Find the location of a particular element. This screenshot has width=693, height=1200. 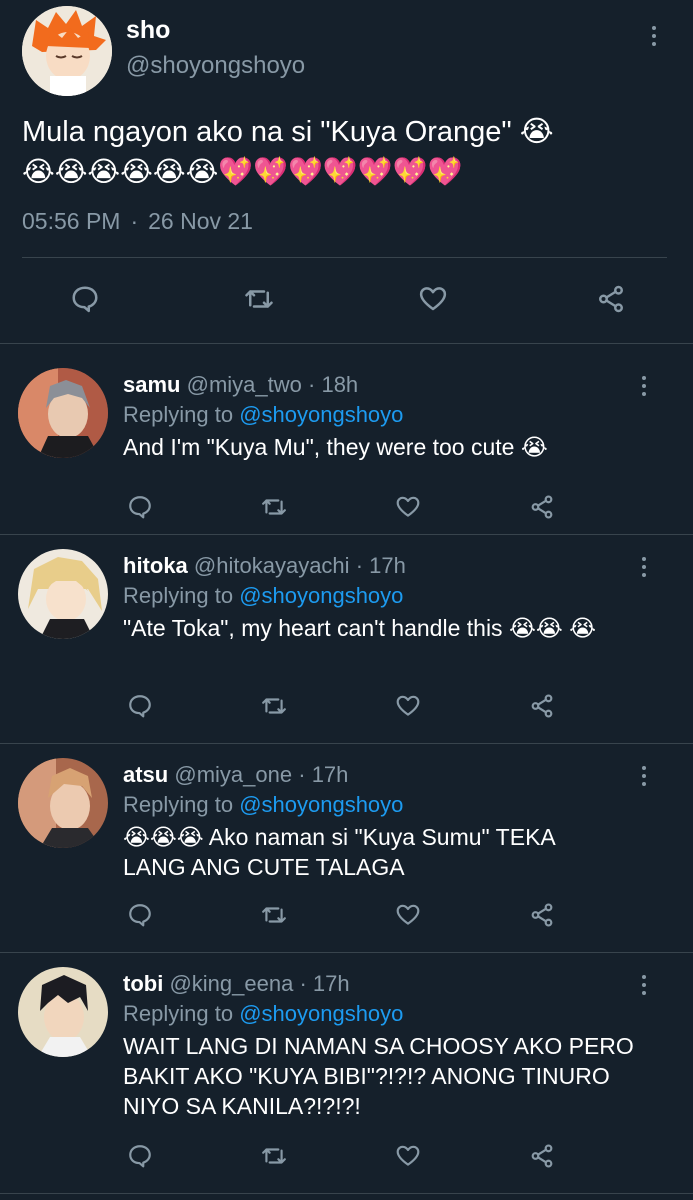

reply-header: hitoka @hitokayayachi · 17h is located at coordinates (264, 566).